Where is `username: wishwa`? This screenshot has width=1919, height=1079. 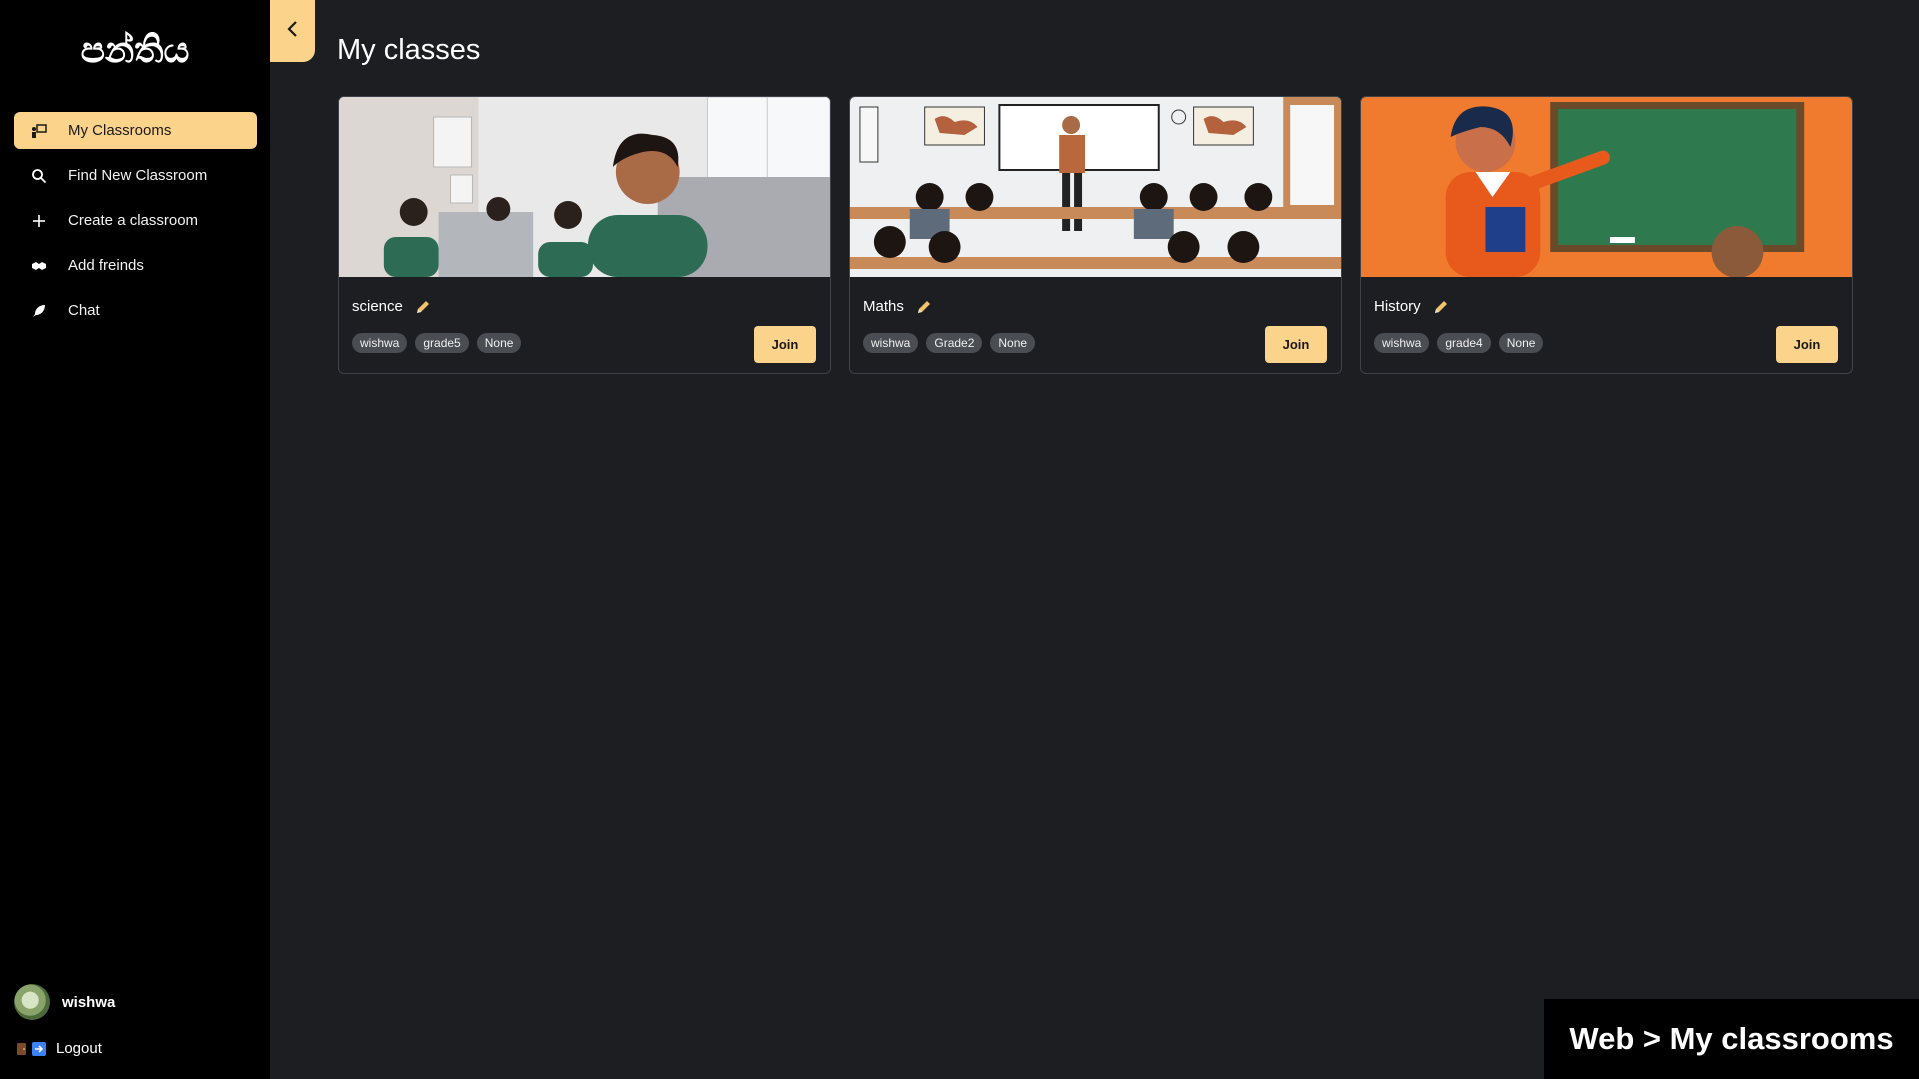
username: wishwa is located at coordinates (89, 1002).